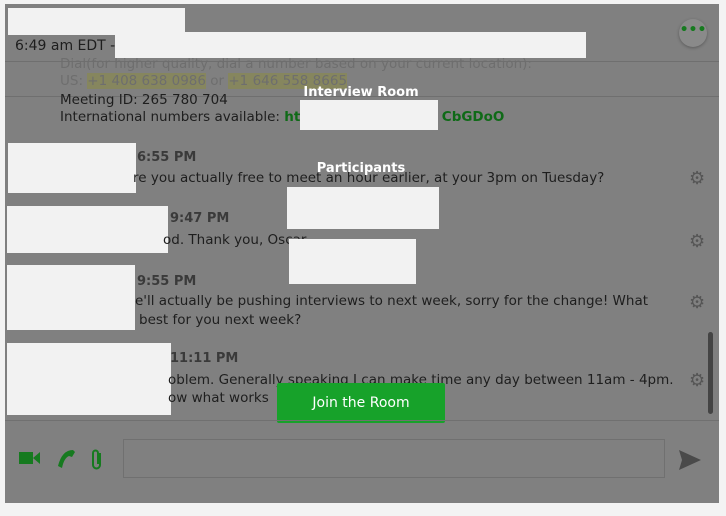 The image size is (726, 516). What do you see at coordinates (473, 117) in the screenshot?
I see `intl-link: CbGDoO` at bounding box center [473, 117].